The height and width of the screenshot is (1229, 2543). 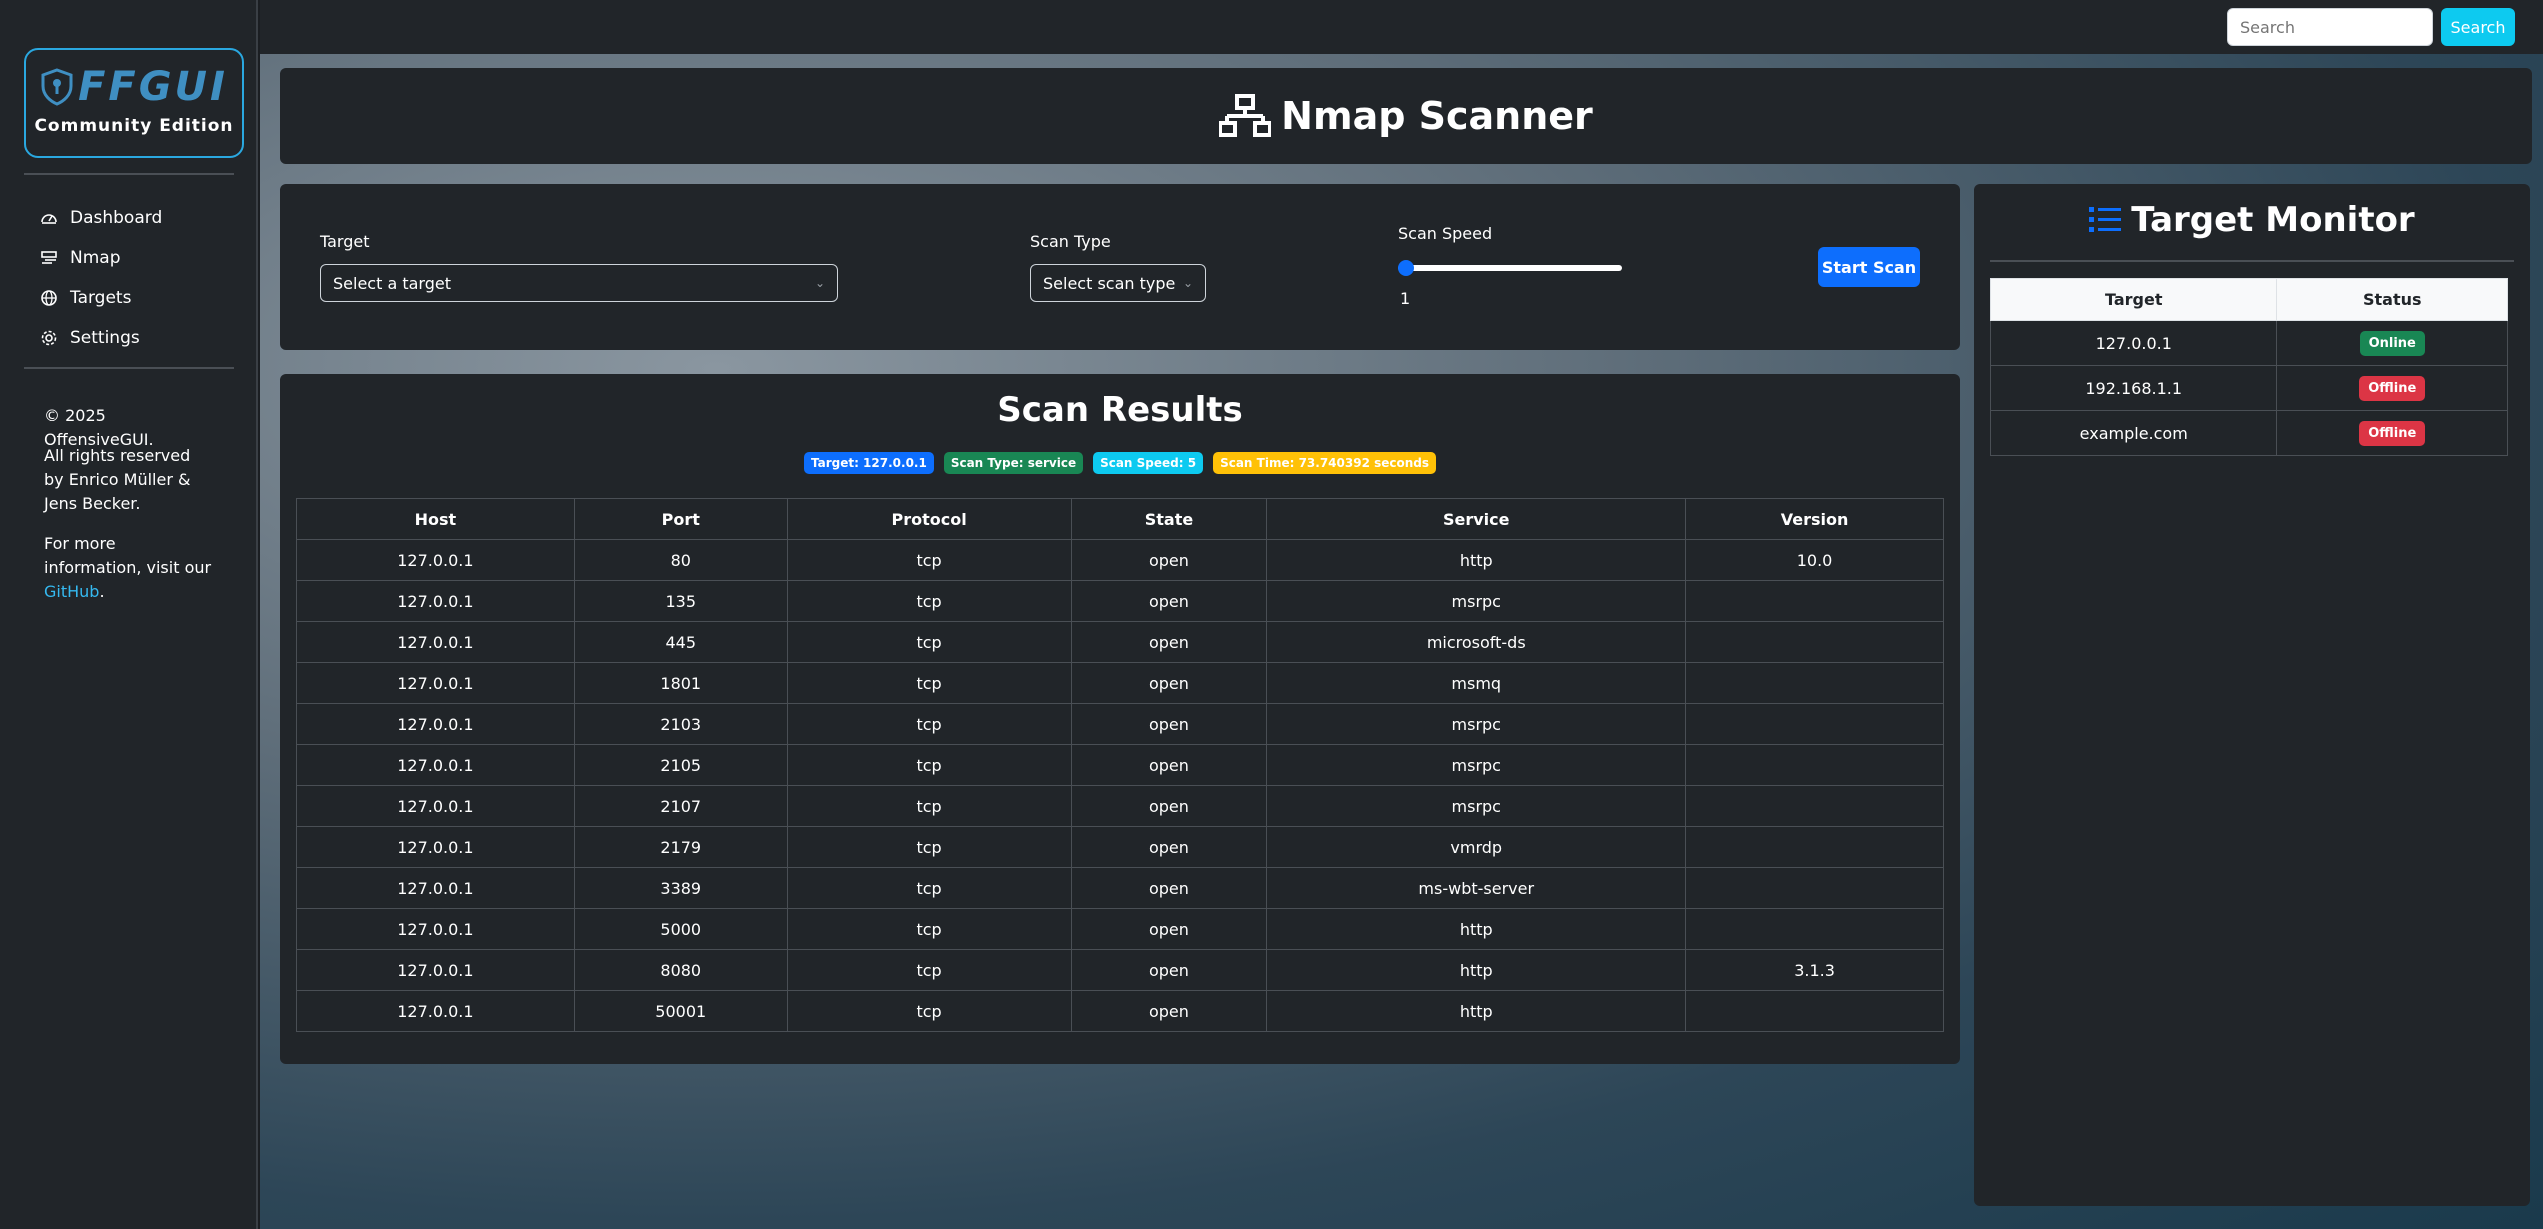 What do you see at coordinates (2478, 27) in the screenshot?
I see `search-button: Search` at bounding box center [2478, 27].